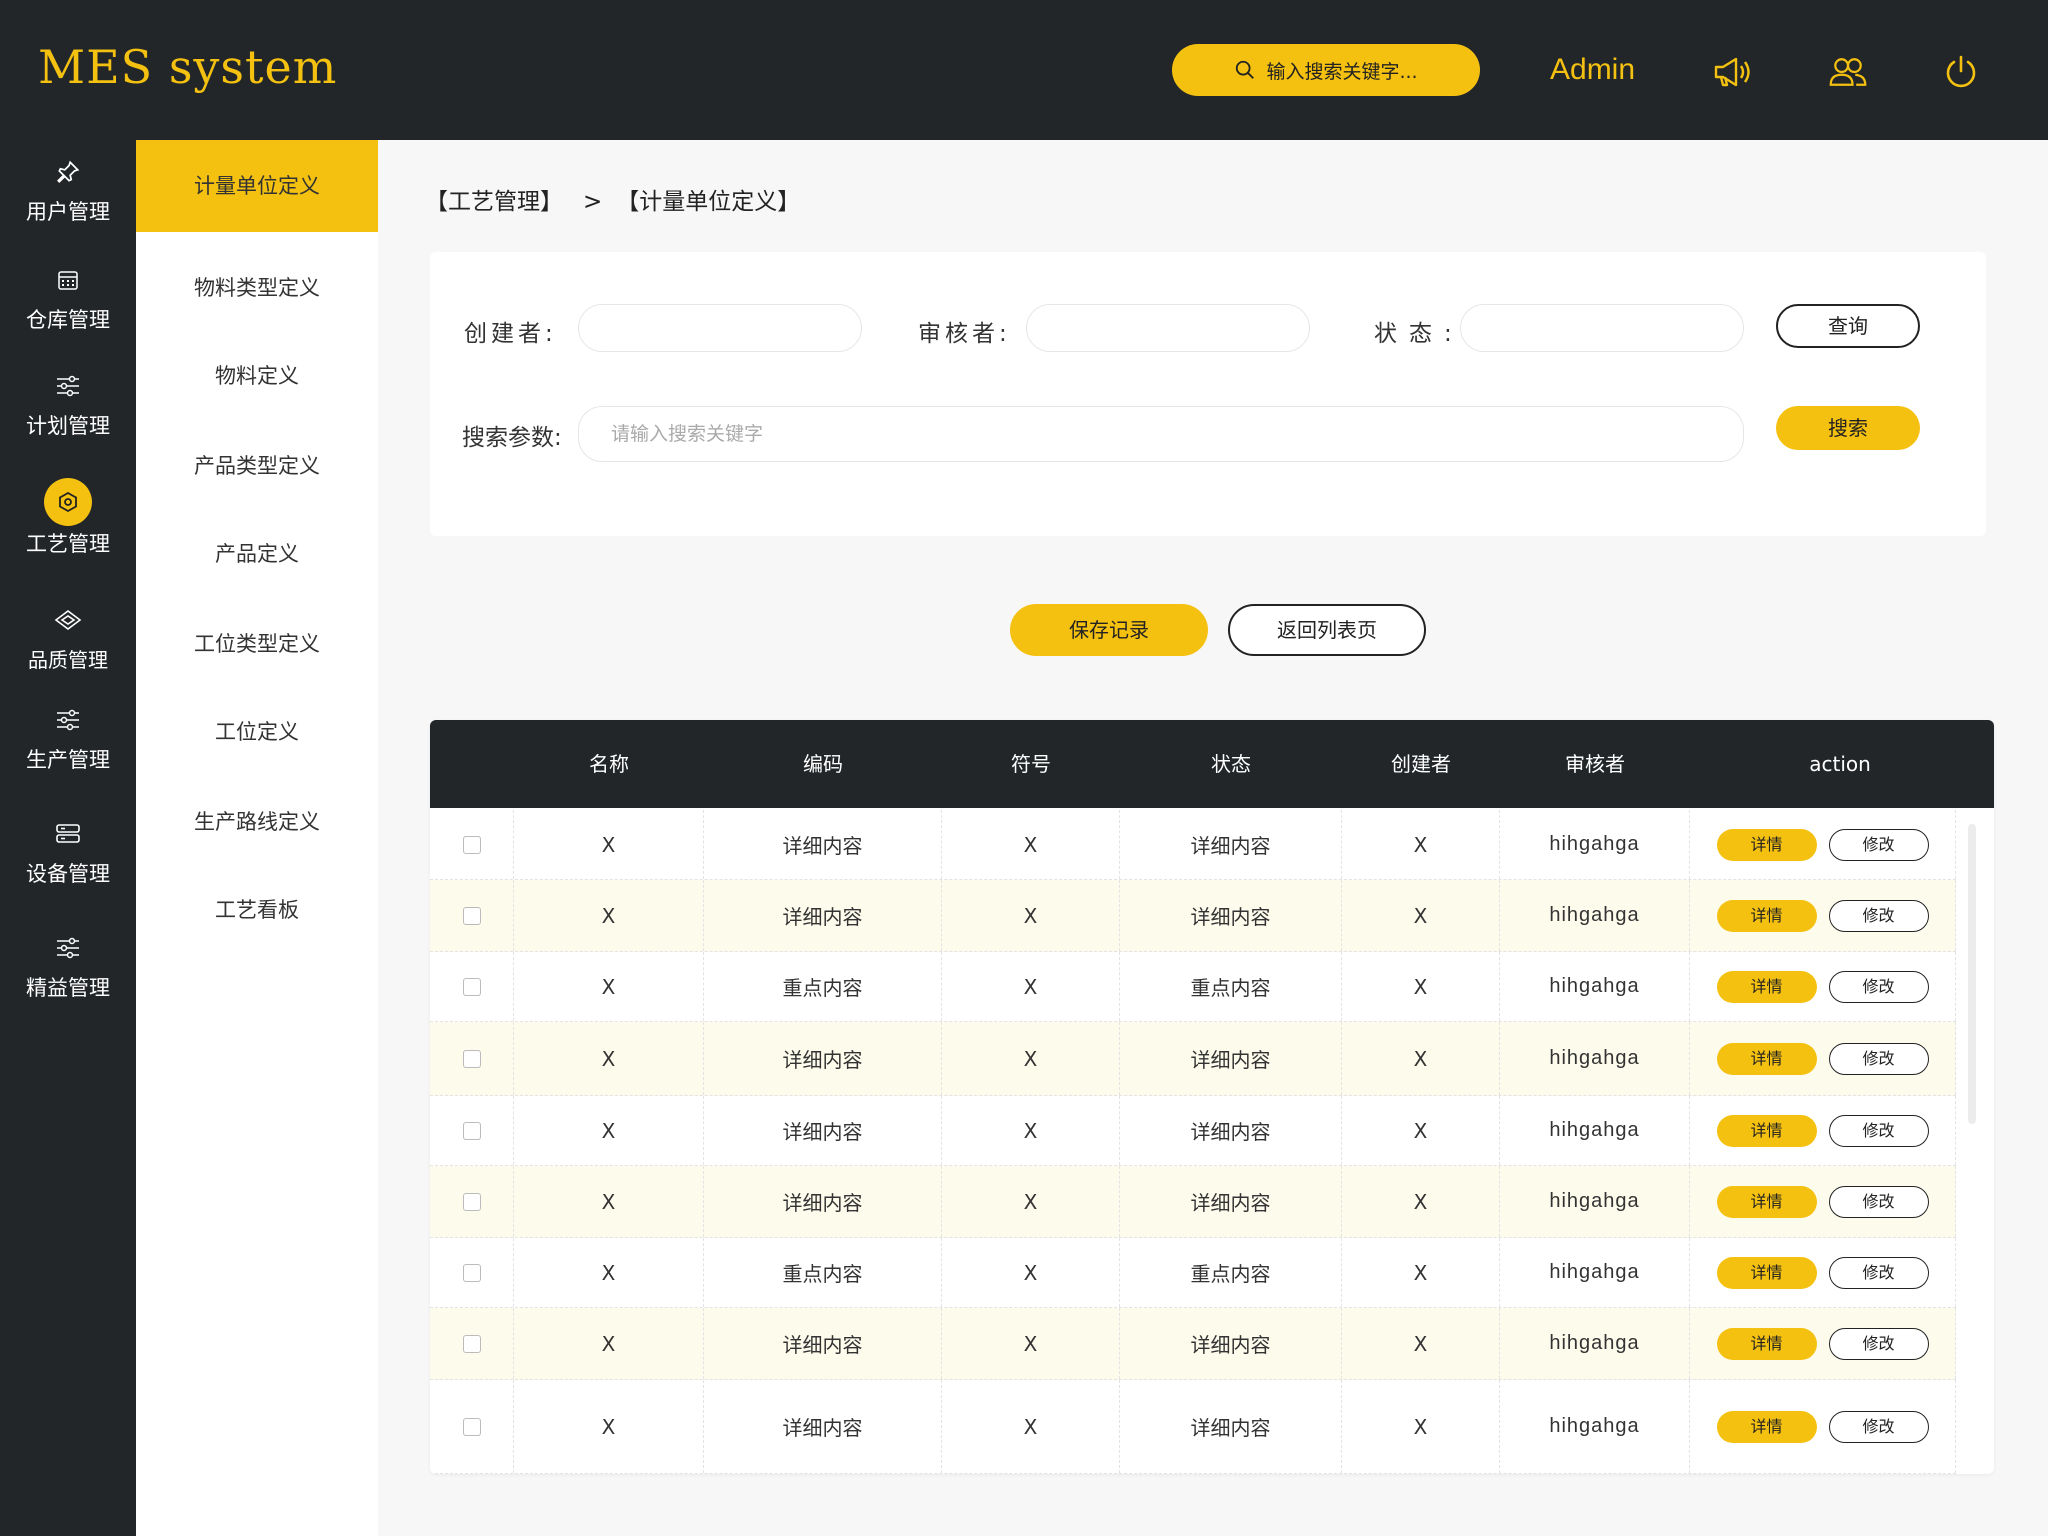  I want to click on sidebar-item-warehouse-management: 仓库管理, so click(68, 296).